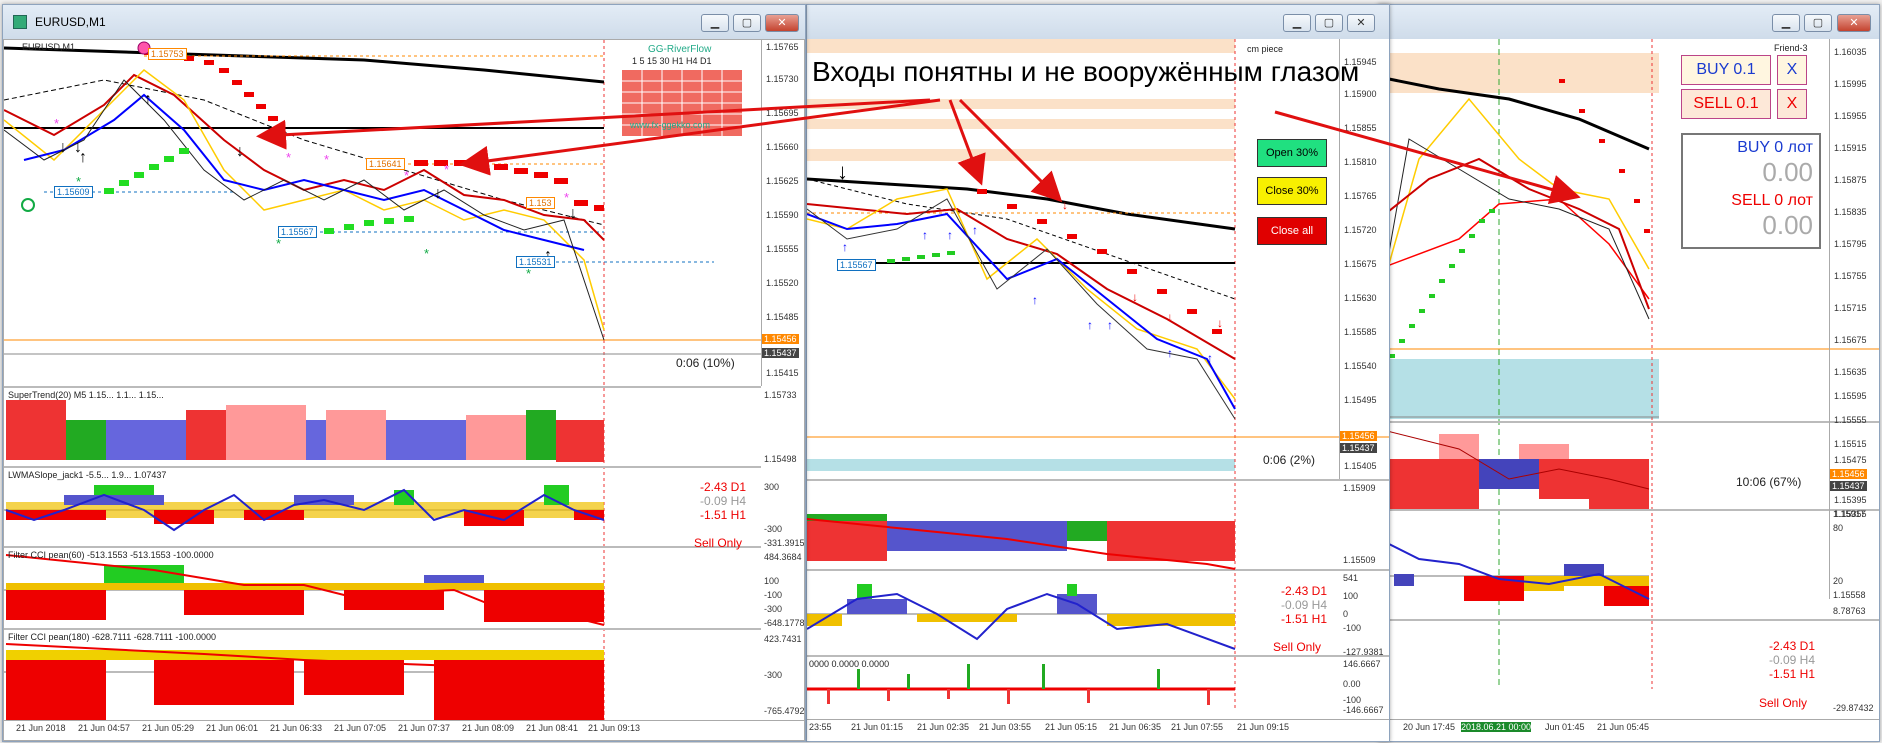 The width and height of the screenshot is (1882, 743). Describe the element at coordinates (1360, 298) in the screenshot. I see `price-tick: 1.15630` at that location.